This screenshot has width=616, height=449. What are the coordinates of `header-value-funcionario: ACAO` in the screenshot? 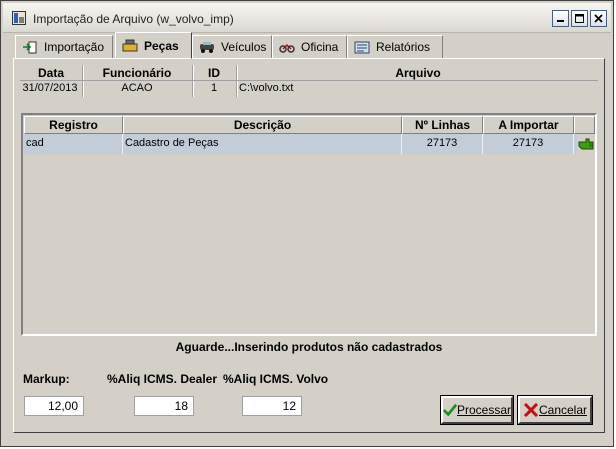 It's located at (137, 88).